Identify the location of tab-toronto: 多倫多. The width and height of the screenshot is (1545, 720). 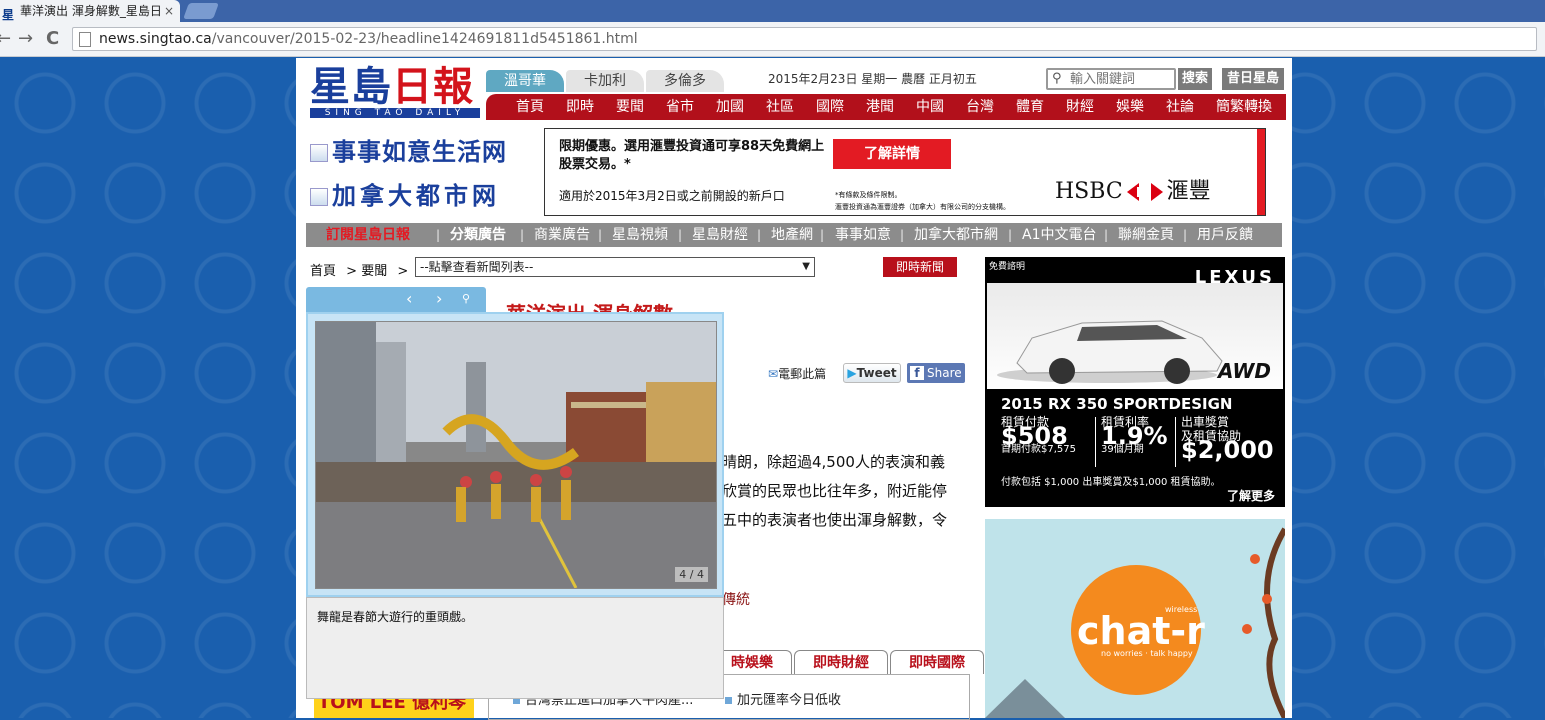
(685, 81).